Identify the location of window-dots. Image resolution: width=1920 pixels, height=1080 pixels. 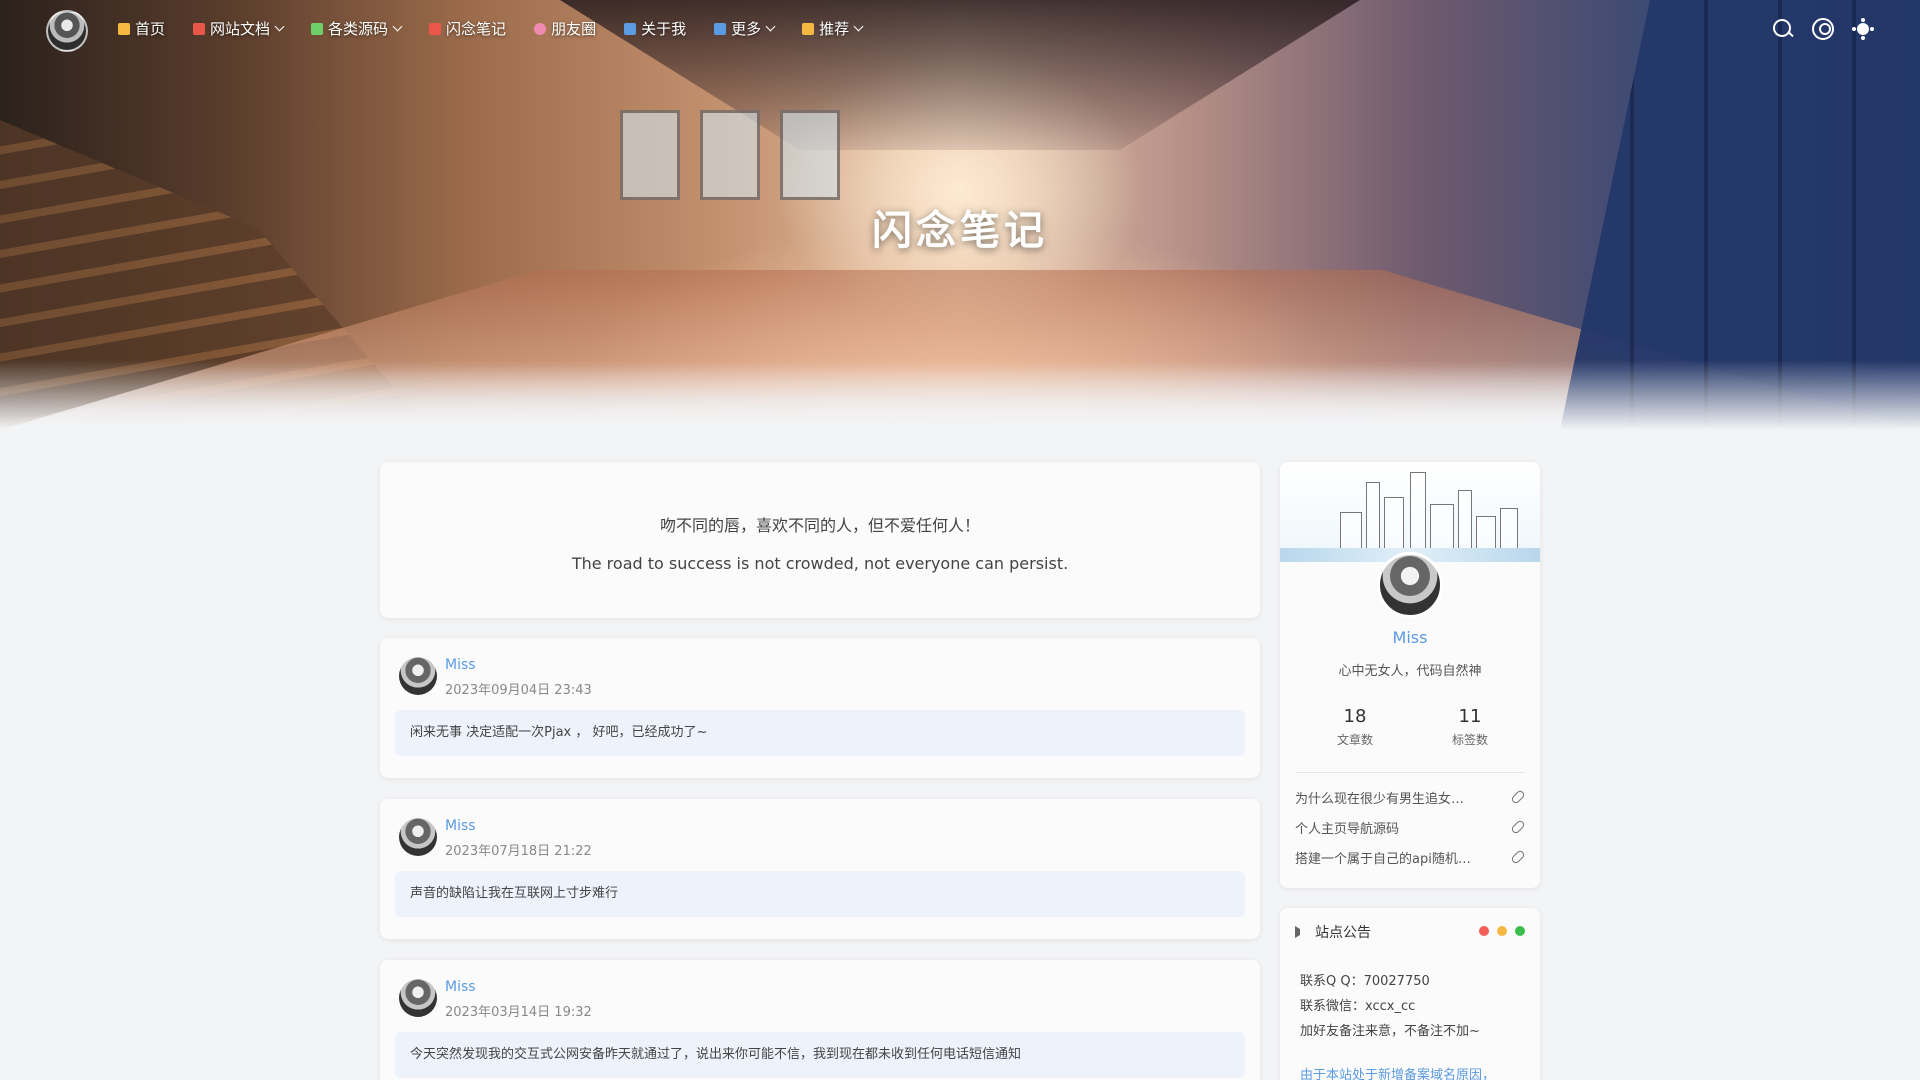
(1502, 931).